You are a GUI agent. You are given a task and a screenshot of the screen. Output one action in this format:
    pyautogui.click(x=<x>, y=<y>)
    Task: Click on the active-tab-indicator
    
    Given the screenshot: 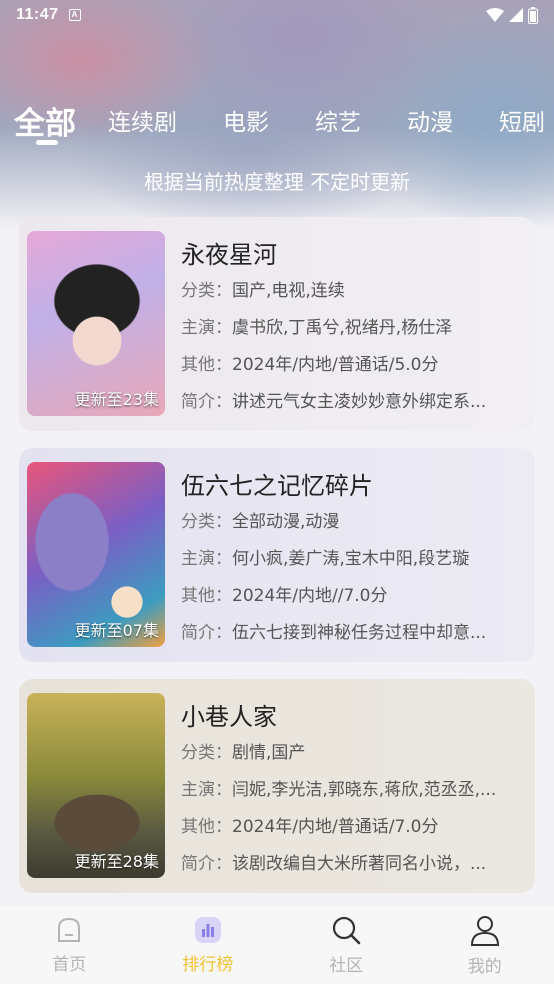 What is the action you would take?
    pyautogui.click(x=47, y=142)
    